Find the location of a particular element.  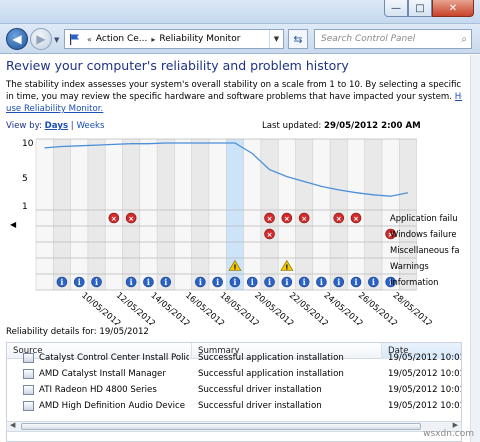

scrollbar-thumb is located at coordinates (221, 426).